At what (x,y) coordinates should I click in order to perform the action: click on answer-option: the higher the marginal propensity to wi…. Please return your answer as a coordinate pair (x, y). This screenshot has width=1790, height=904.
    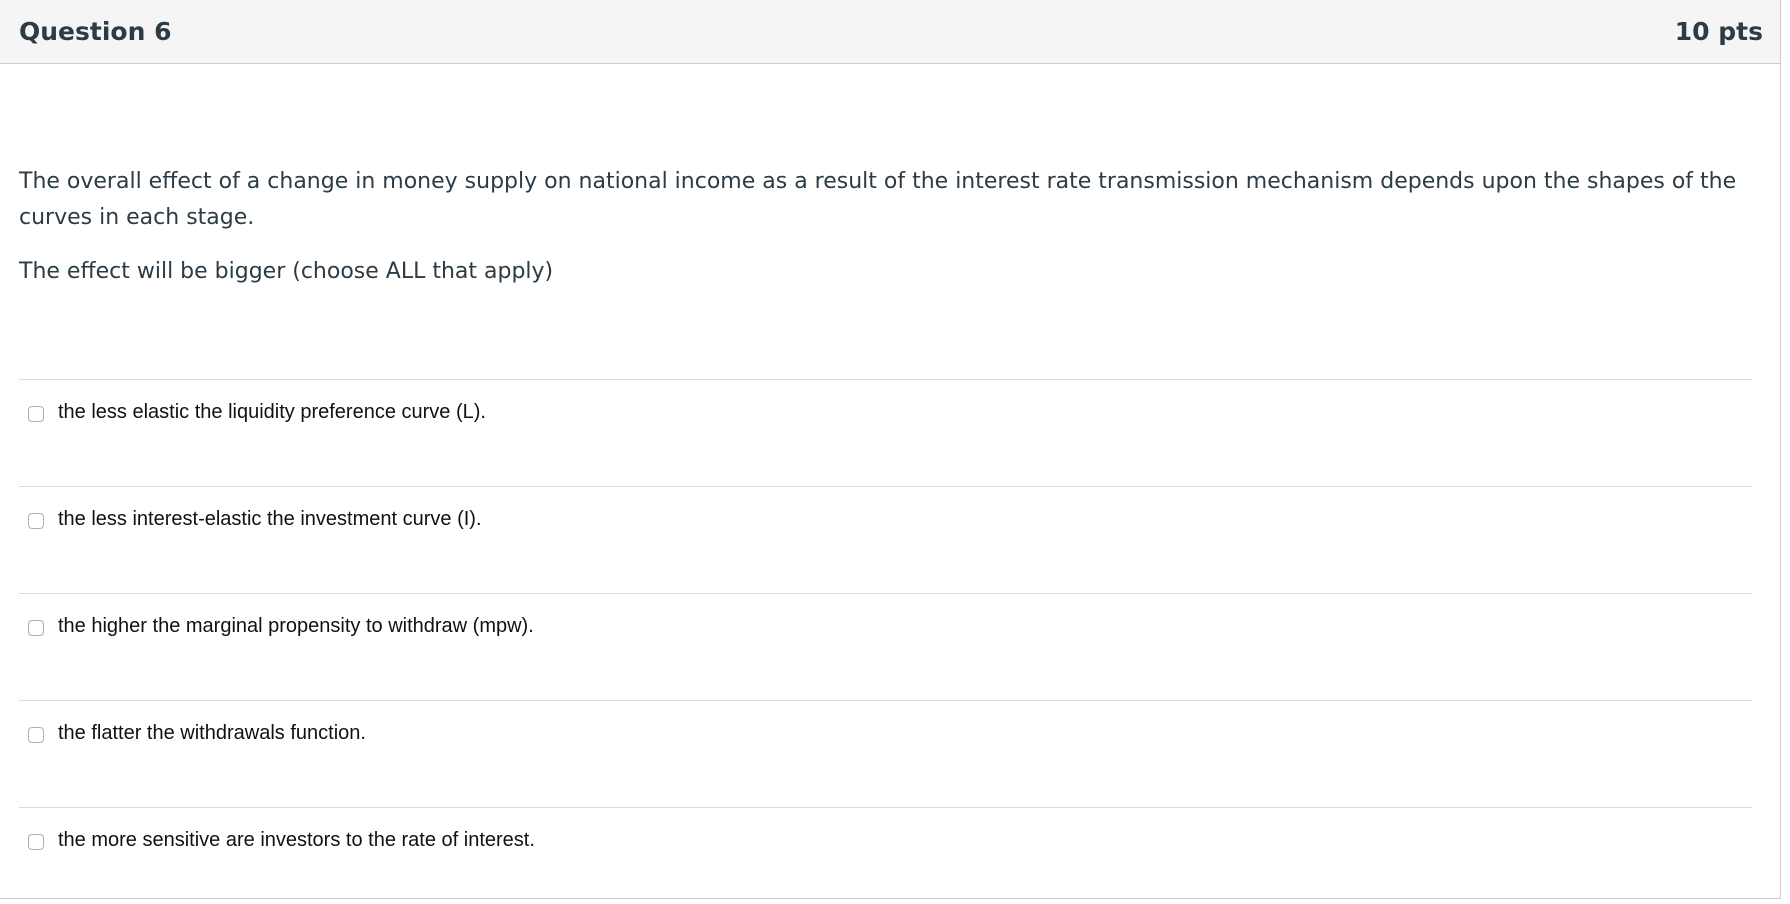
    Looking at the image, I should click on (885, 646).